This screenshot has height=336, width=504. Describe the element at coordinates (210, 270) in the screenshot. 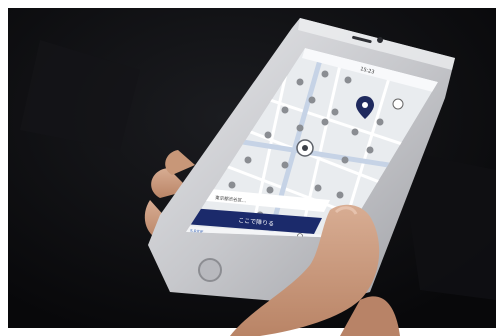

I see `home-button` at that location.